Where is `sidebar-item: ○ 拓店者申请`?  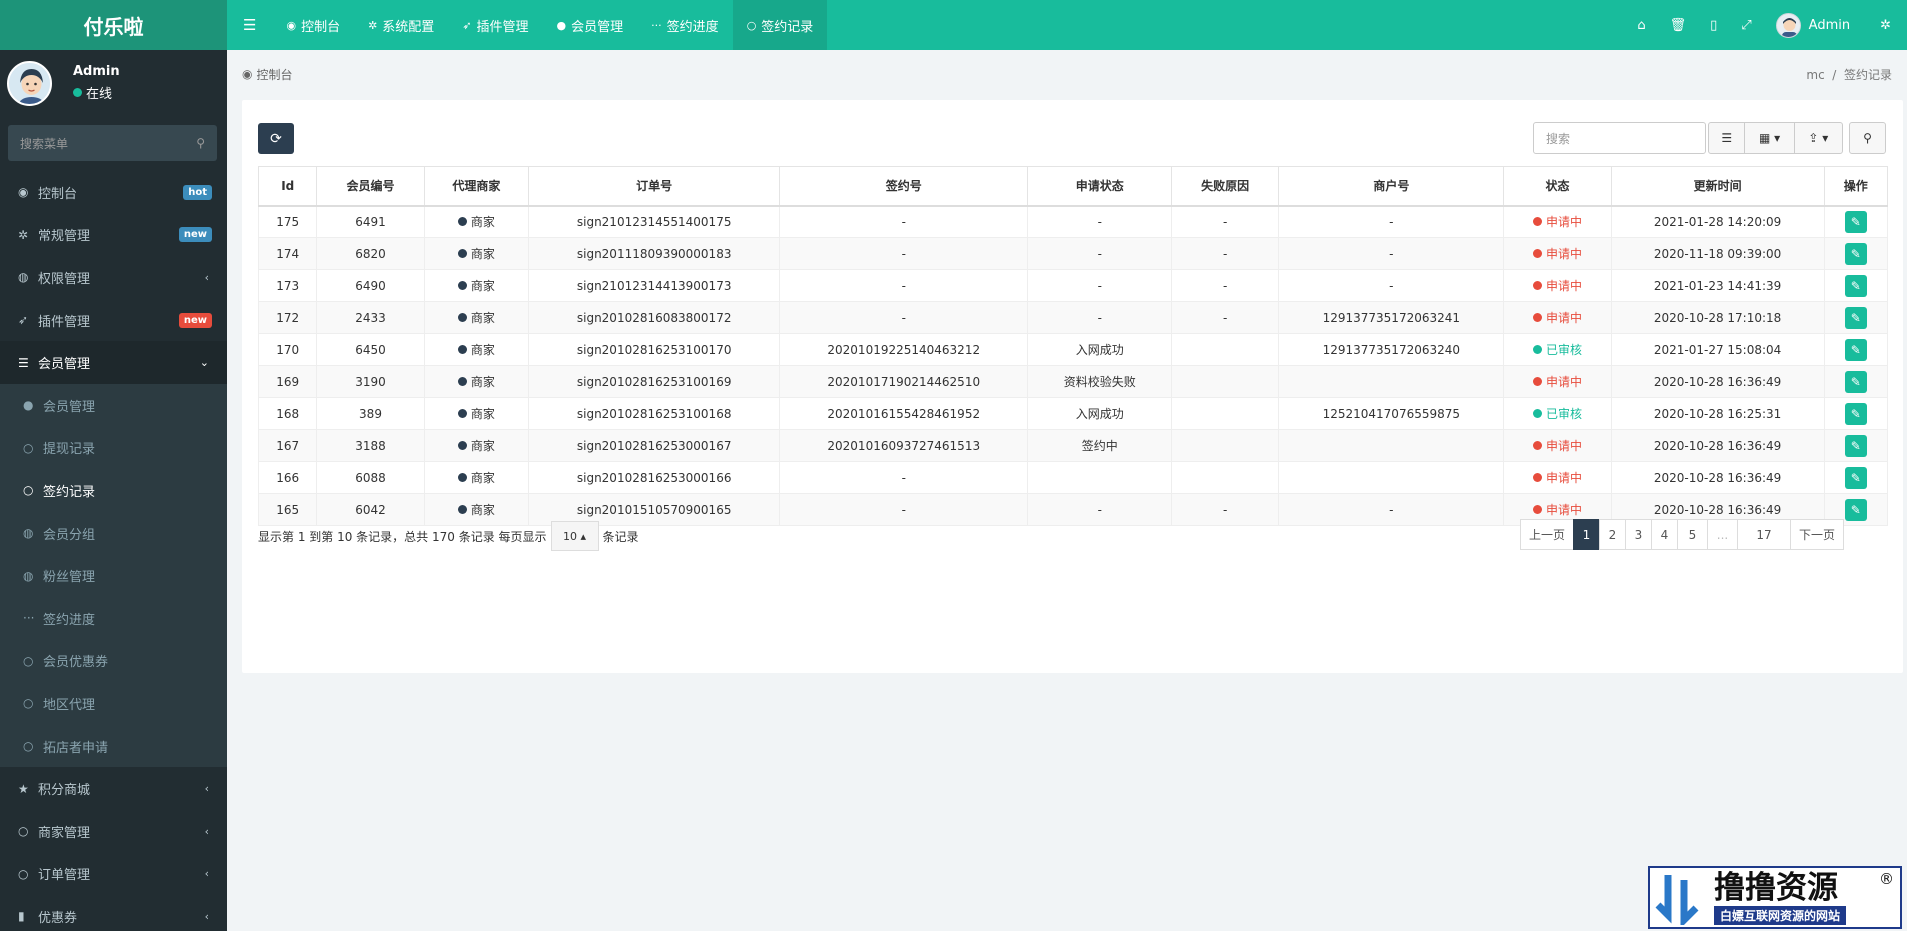 sidebar-item: ○ 拓店者申请 is located at coordinates (113, 746).